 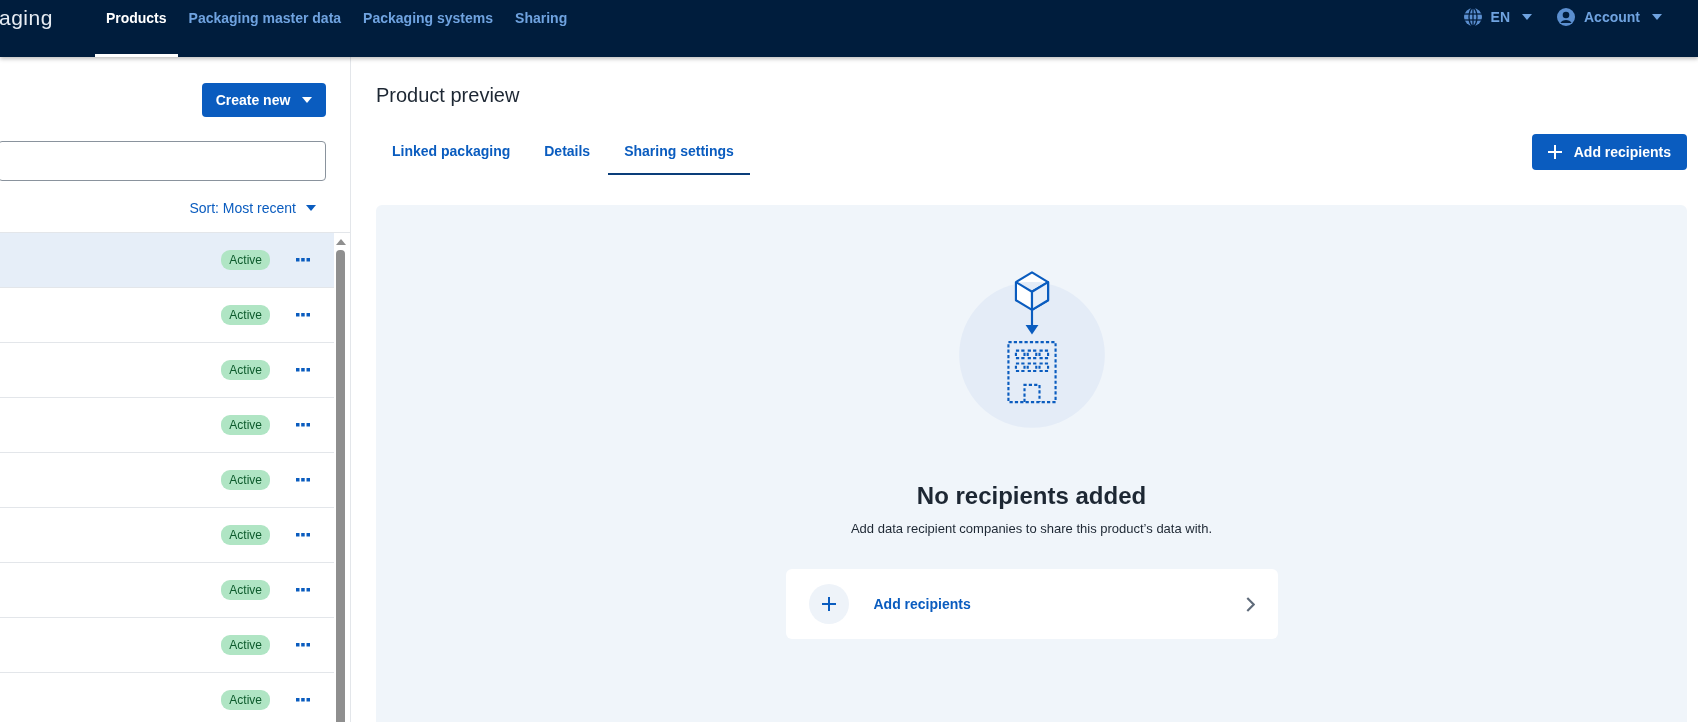 What do you see at coordinates (163, 161) in the screenshot?
I see `search-field` at bounding box center [163, 161].